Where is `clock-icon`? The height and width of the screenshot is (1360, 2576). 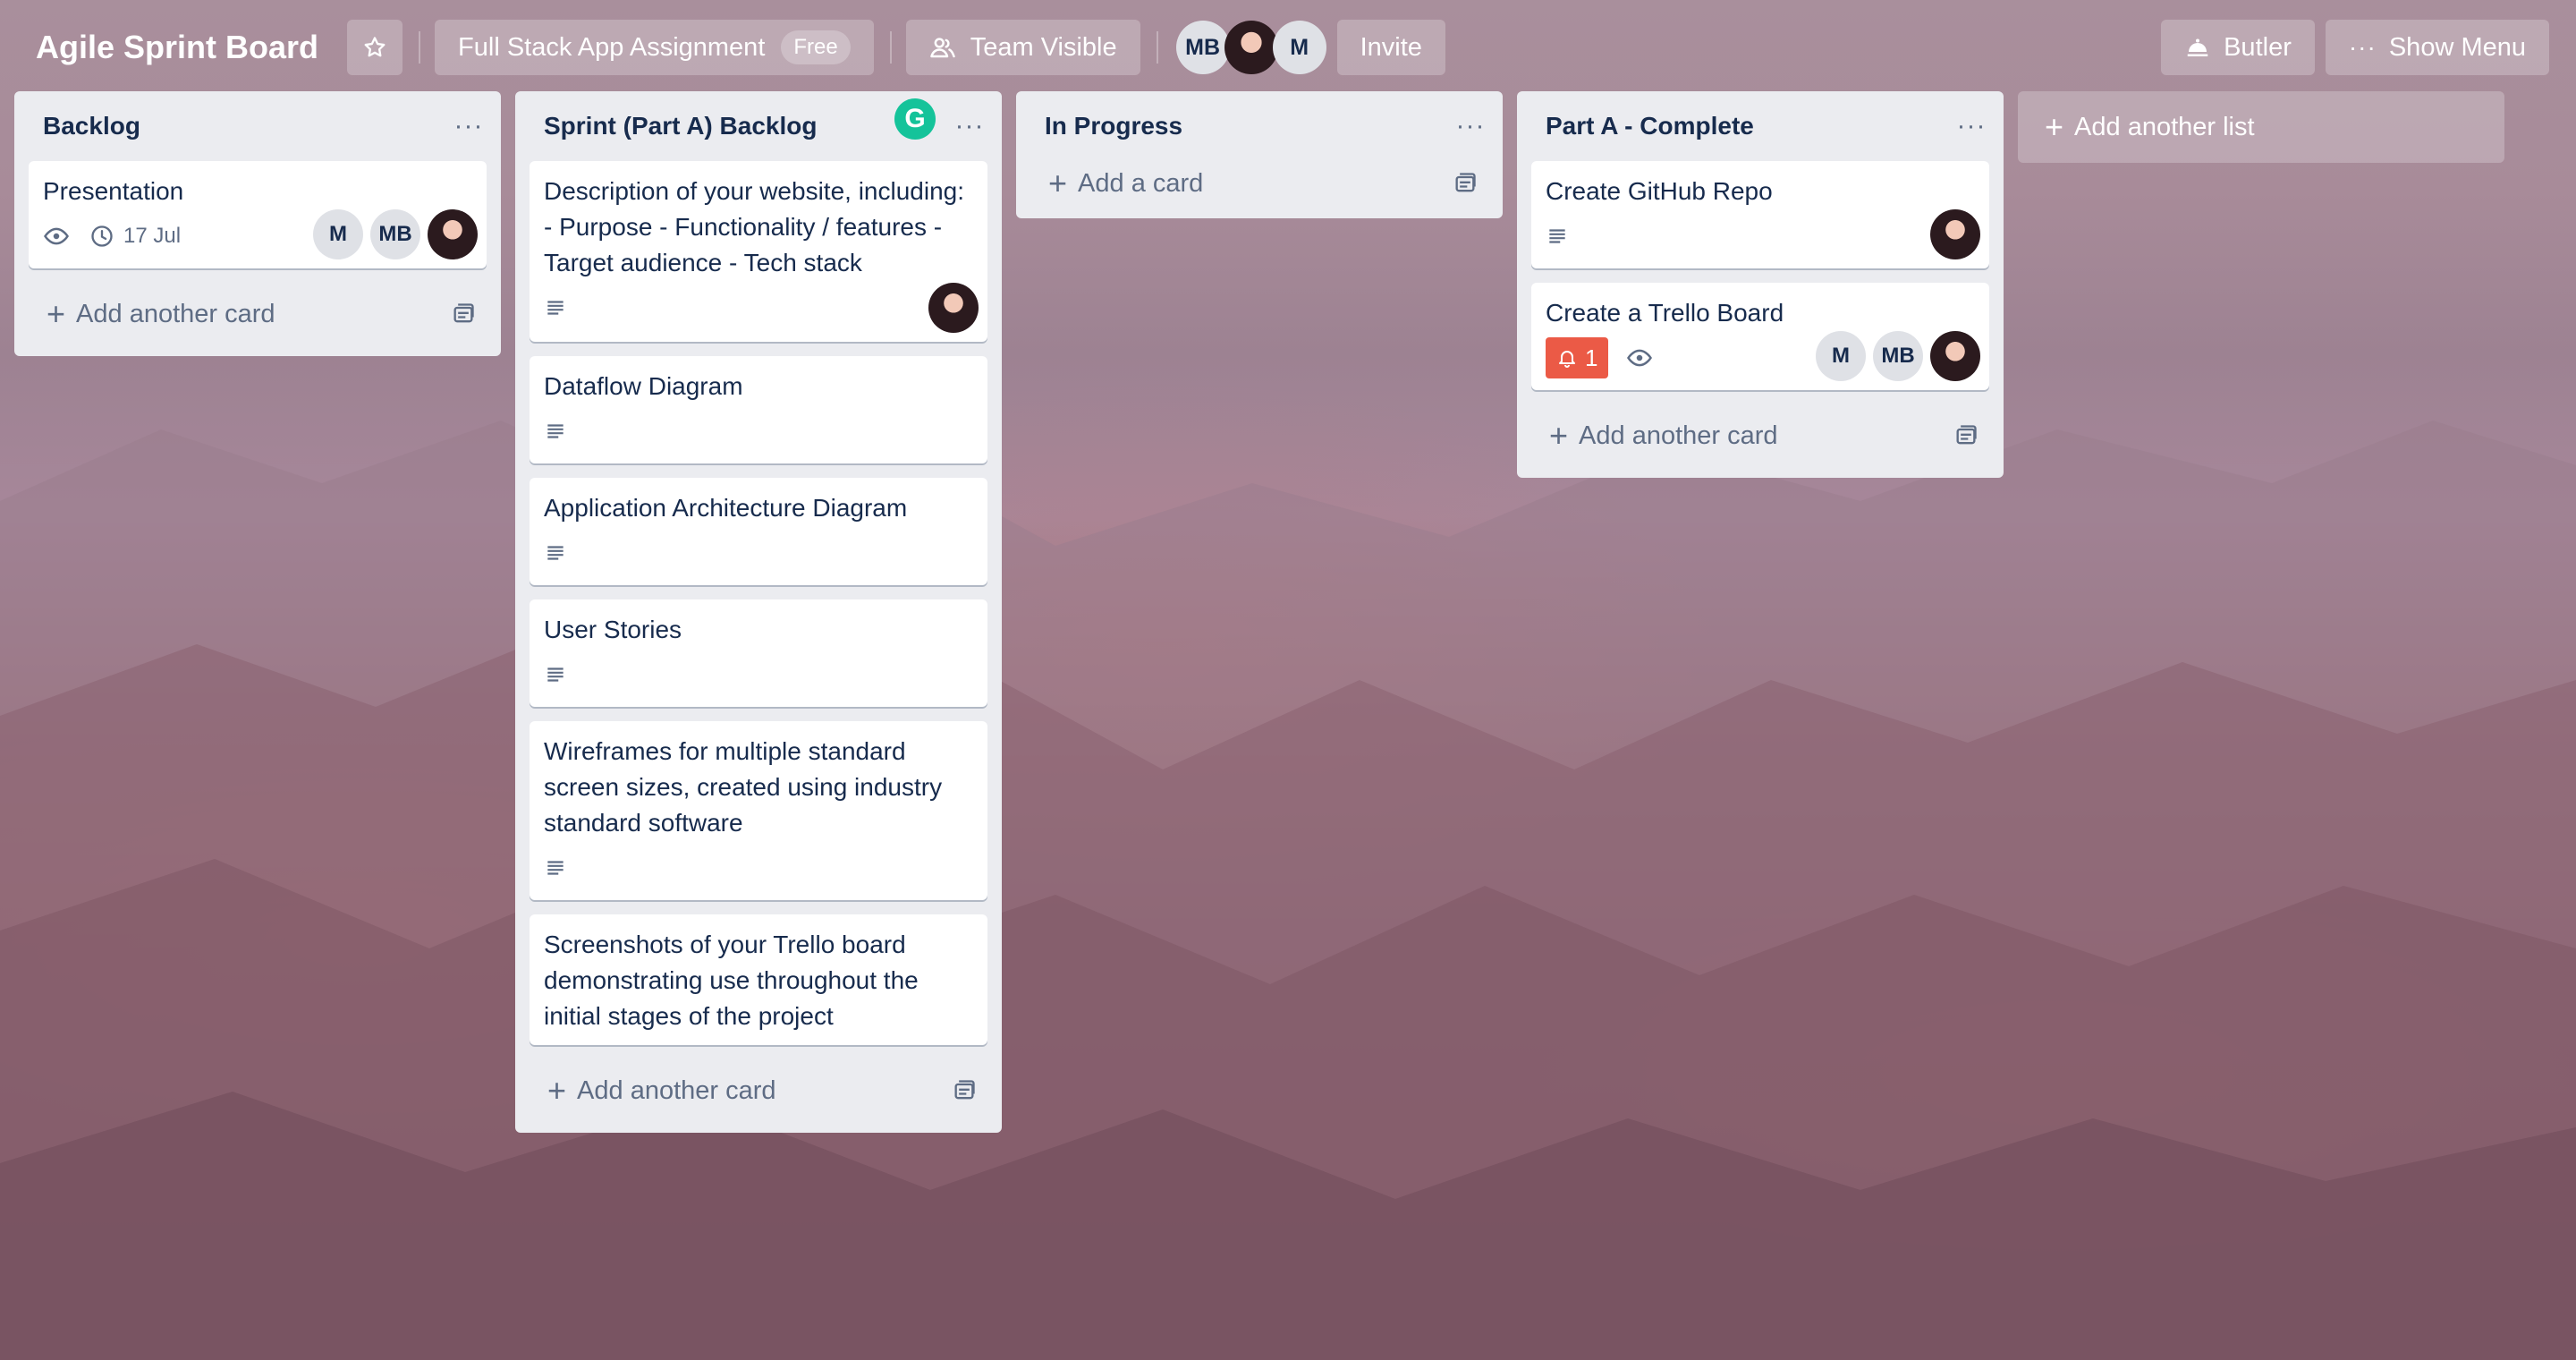 clock-icon is located at coordinates (102, 236).